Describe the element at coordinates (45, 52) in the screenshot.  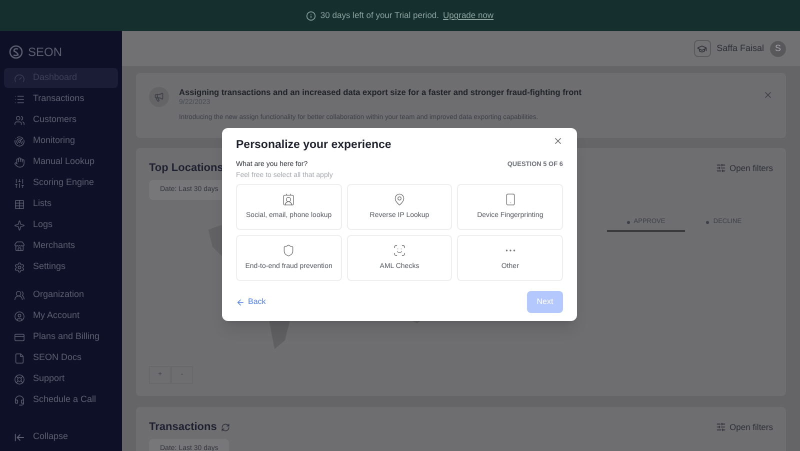
I see `logo-text: SEON` at that location.